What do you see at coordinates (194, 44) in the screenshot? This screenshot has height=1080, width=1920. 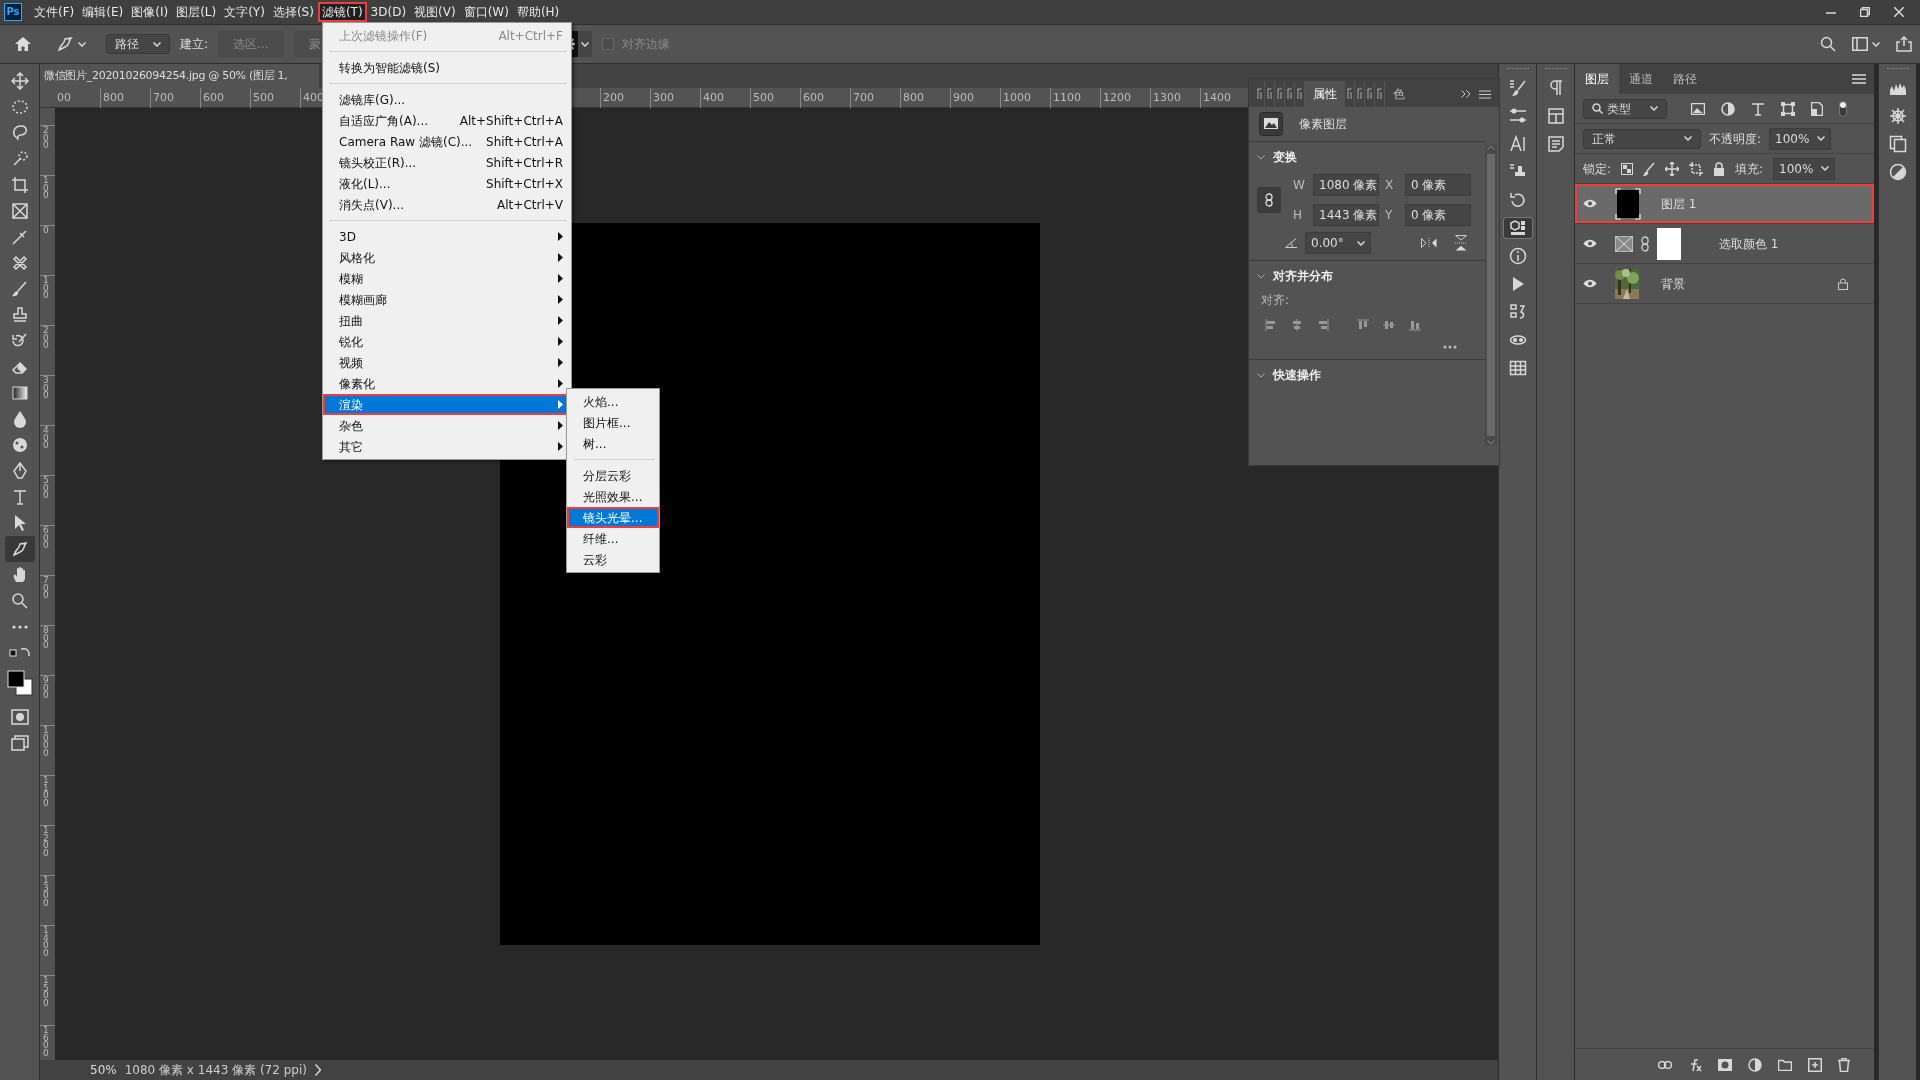 I see `make-label: 建立:` at bounding box center [194, 44].